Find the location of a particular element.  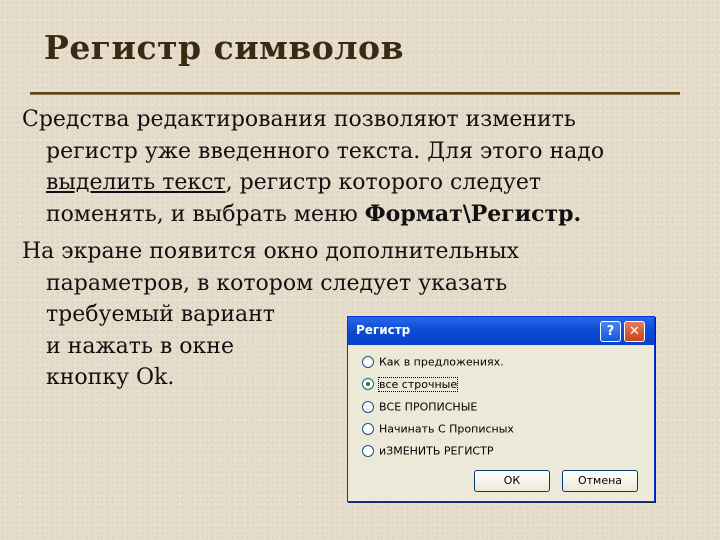

para1-line-3: выделить текст, регистр которого следует is located at coordinates (367, 183).